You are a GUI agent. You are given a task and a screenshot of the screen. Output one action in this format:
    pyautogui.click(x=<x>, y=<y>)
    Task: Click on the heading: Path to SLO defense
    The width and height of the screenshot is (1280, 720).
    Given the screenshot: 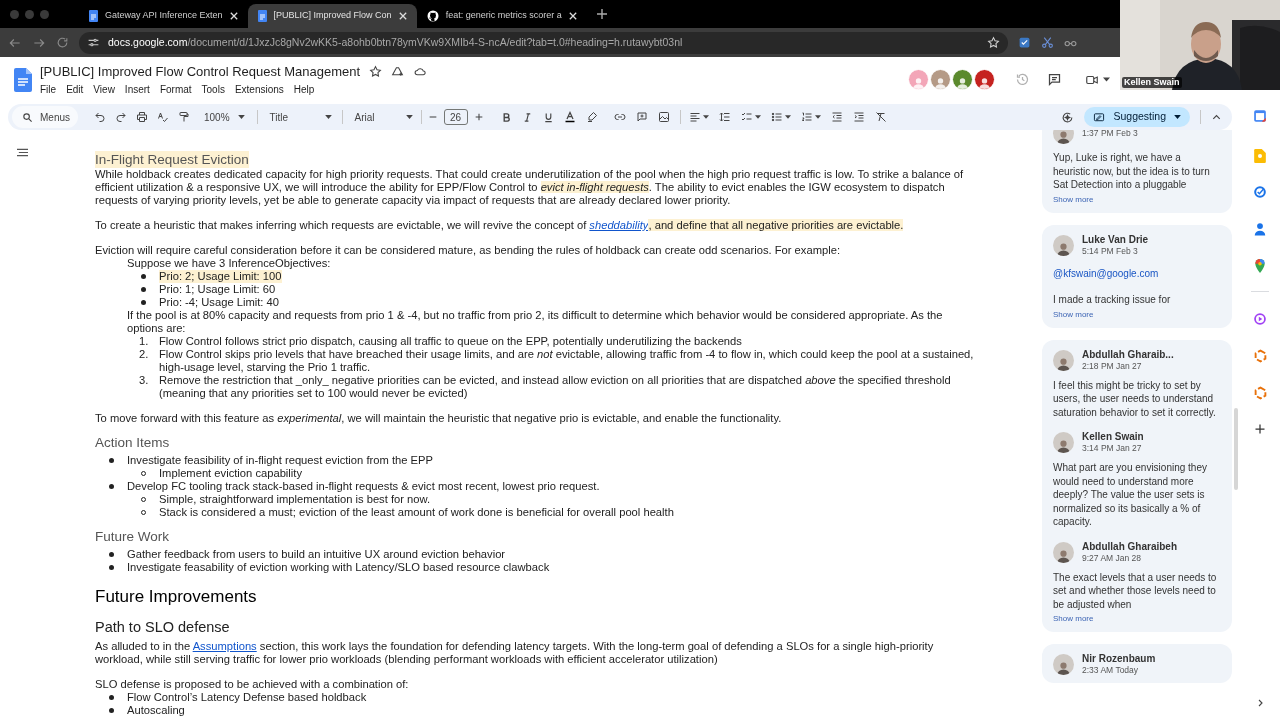 What is the action you would take?
    pyautogui.click(x=163, y=627)
    